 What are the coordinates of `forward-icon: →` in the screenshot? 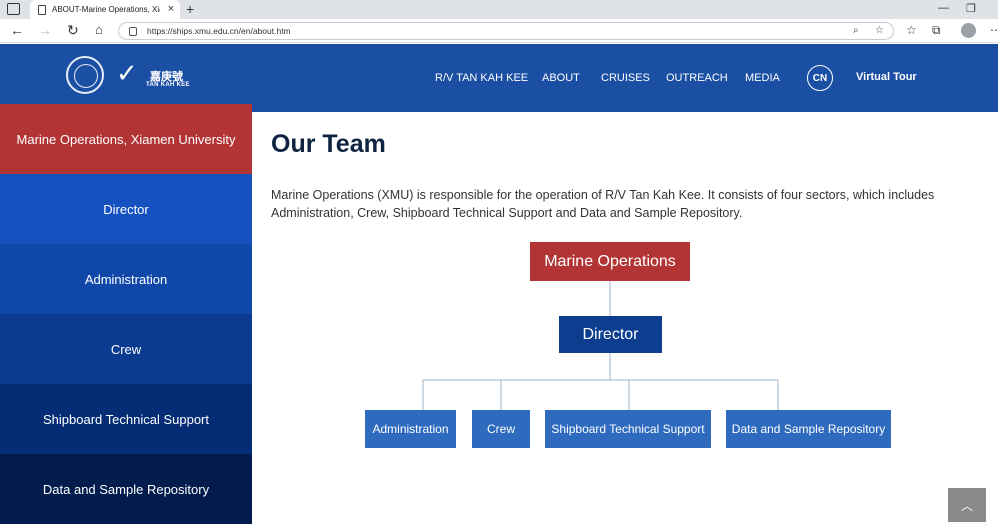 It's located at (45, 30).